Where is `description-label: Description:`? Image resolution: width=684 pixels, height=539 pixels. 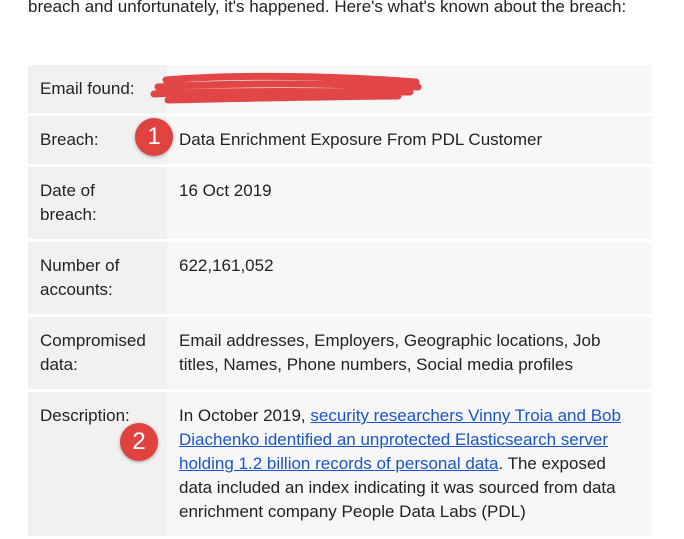
description-label: Description: is located at coordinates (97, 464).